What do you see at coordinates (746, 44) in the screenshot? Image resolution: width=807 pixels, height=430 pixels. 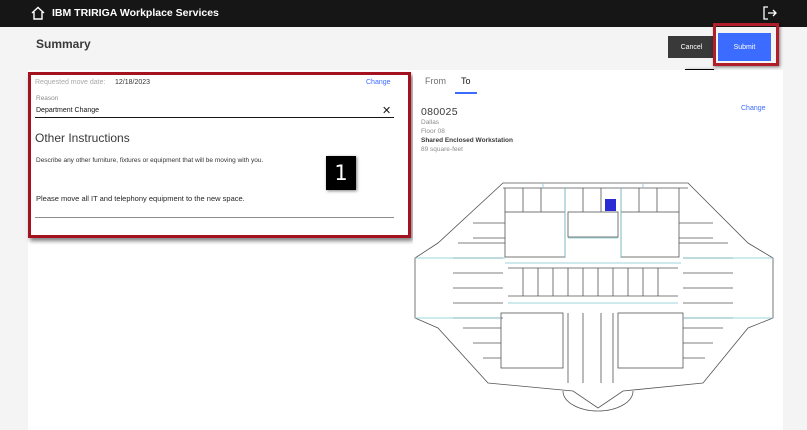 I see `submit-highlight-box` at bounding box center [746, 44].